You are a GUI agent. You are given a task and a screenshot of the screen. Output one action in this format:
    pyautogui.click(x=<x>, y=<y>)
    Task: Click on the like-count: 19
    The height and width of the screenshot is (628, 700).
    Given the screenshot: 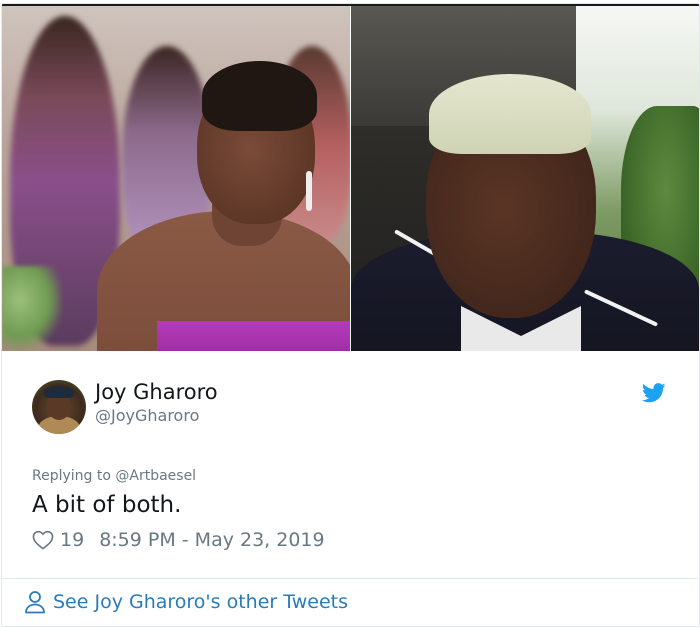 What is the action you would take?
    pyautogui.click(x=72, y=540)
    